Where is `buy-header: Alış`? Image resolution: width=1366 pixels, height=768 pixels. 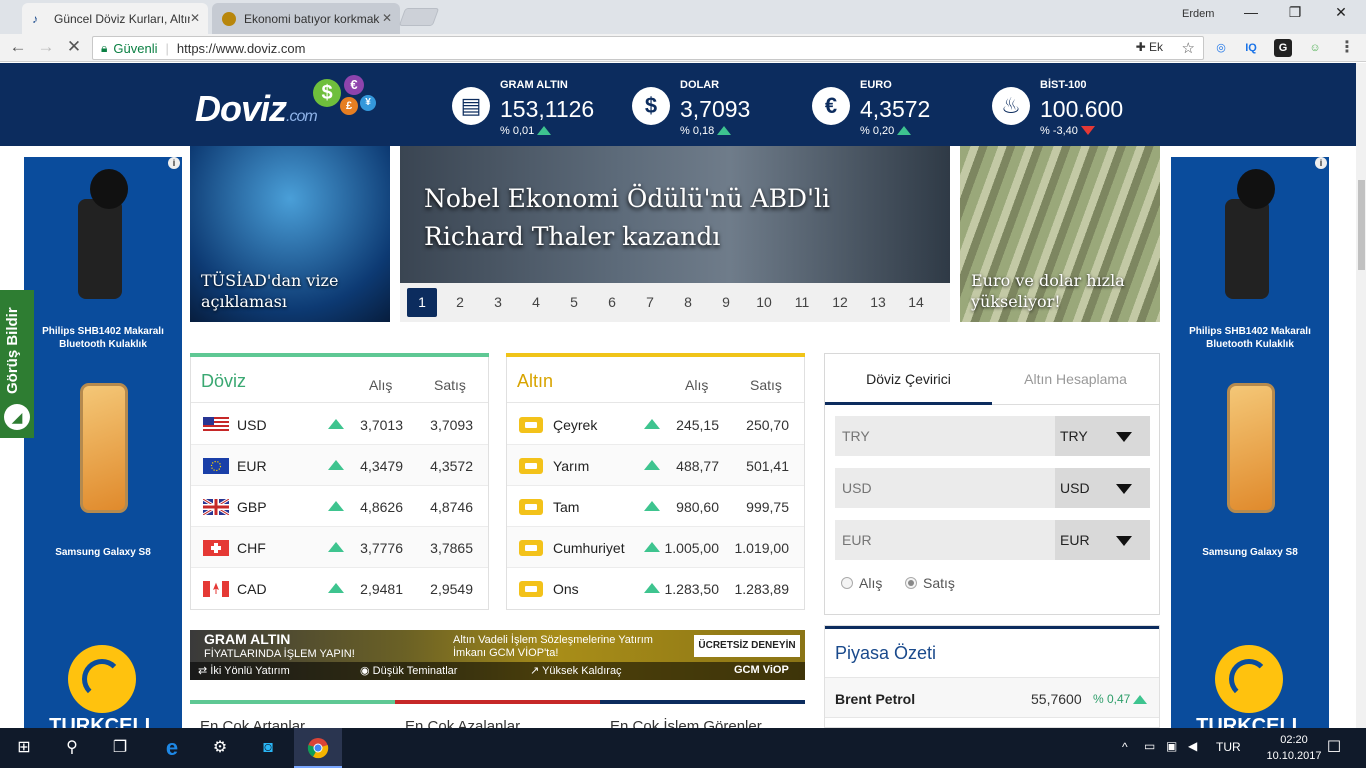
buy-header: Alış is located at coordinates (381, 385).